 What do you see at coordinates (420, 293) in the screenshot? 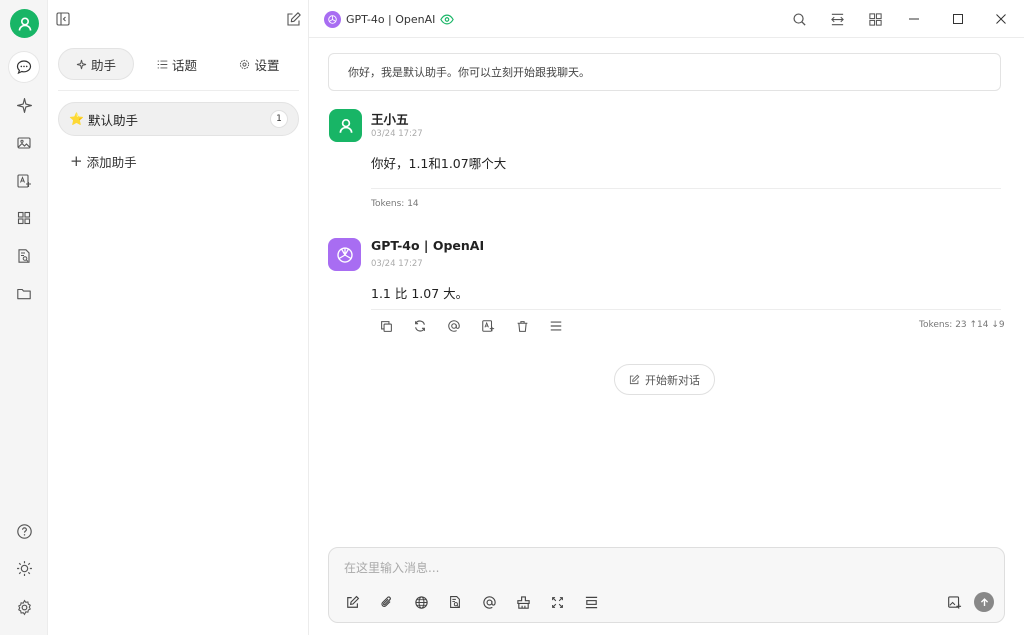
I see `message-text: 1.1 比 1.07 大。` at bounding box center [420, 293].